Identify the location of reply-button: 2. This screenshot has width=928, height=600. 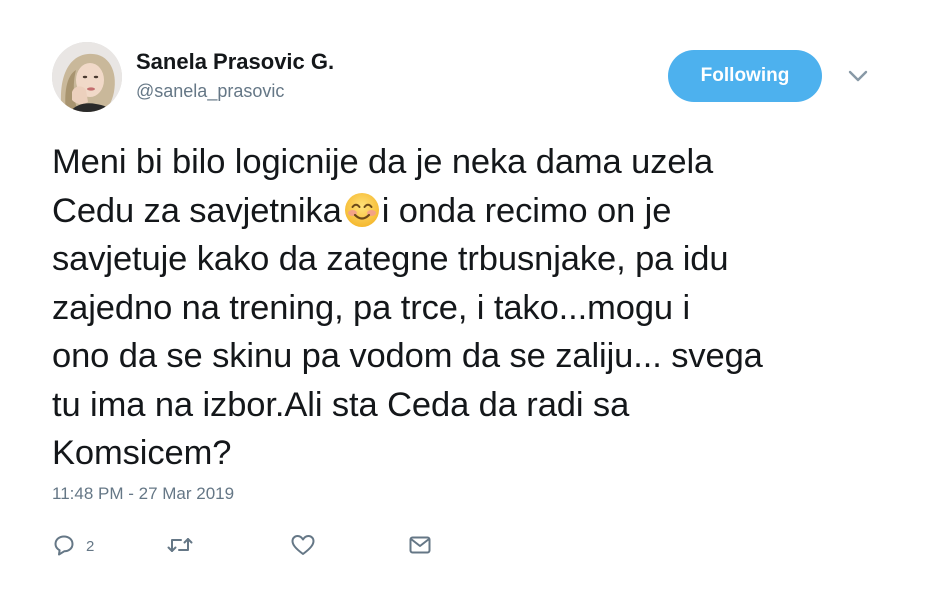
(73, 545).